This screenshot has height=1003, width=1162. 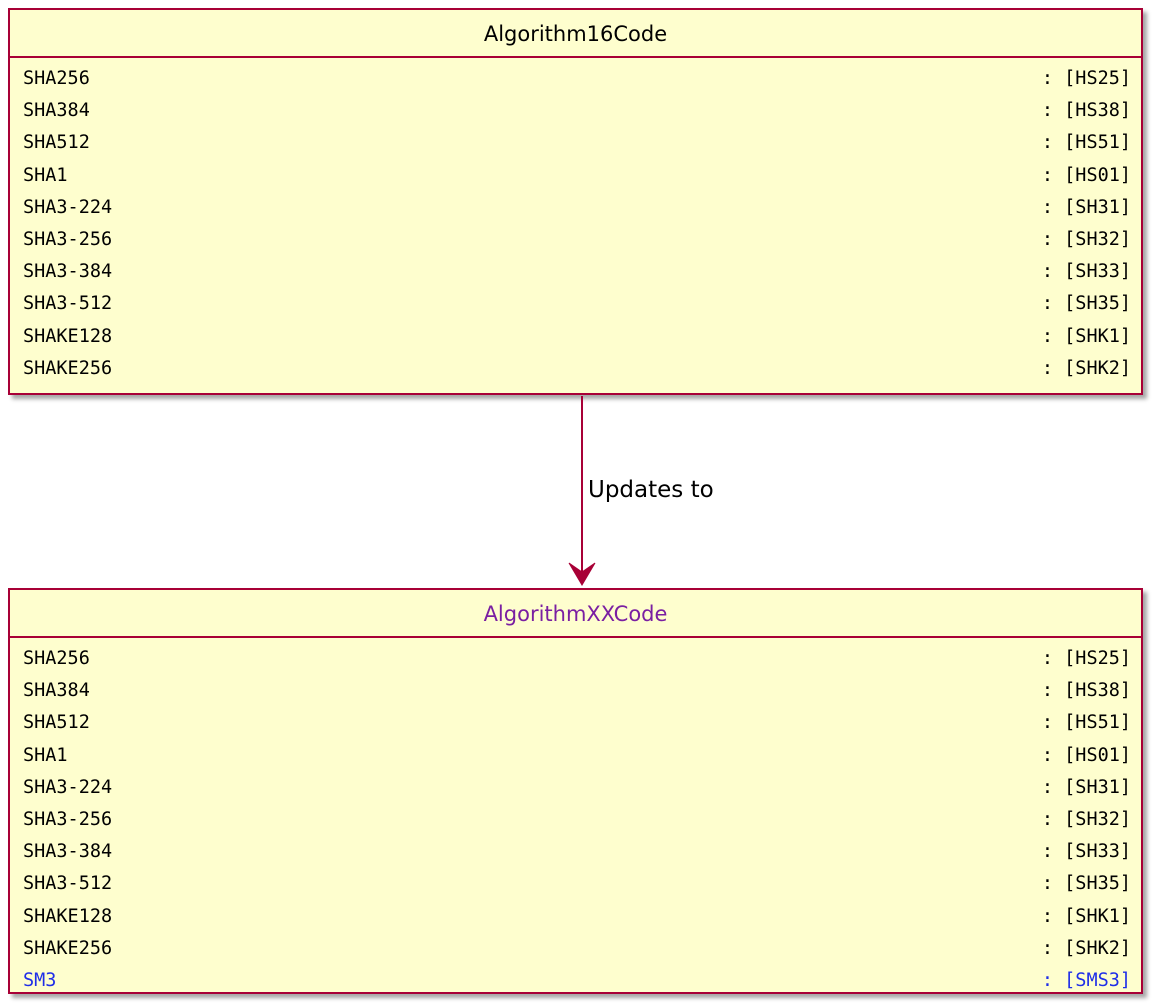 I want to click on arrowhead-icon, so click(x=582, y=574).